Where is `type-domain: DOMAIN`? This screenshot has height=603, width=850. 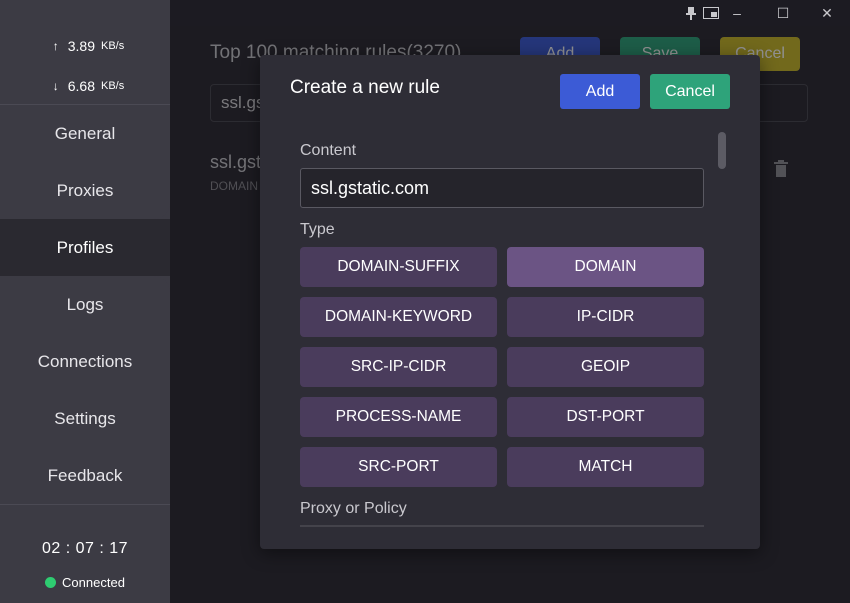
type-domain: DOMAIN is located at coordinates (605, 267).